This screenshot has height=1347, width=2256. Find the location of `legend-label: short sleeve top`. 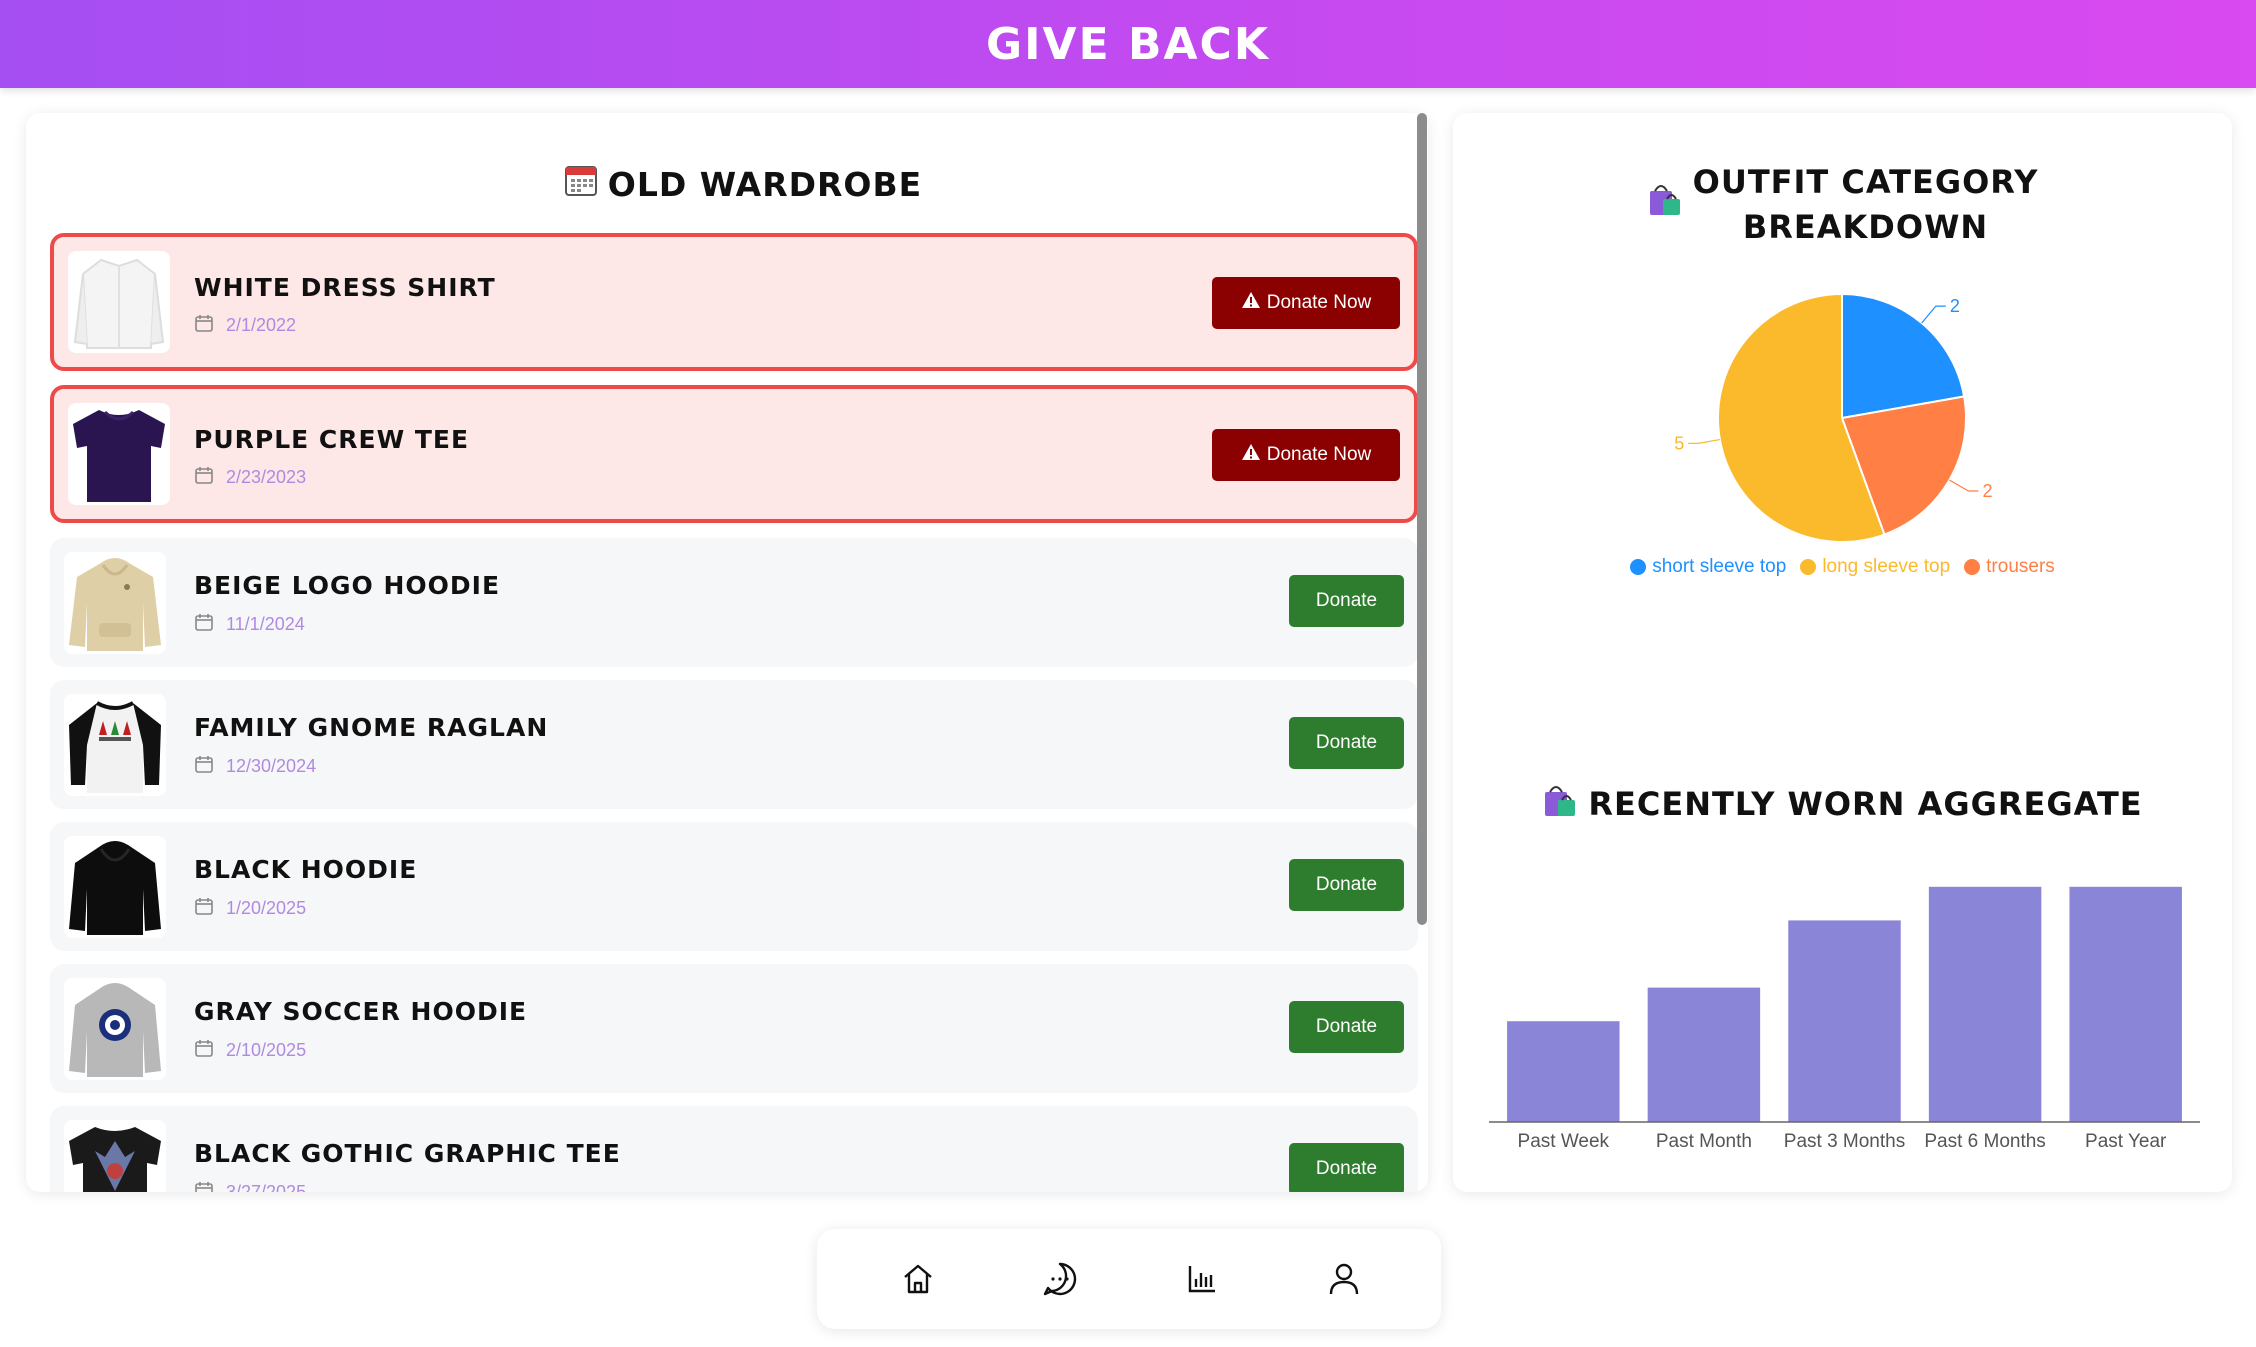

legend-label: short sleeve top is located at coordinates (1719, 566).